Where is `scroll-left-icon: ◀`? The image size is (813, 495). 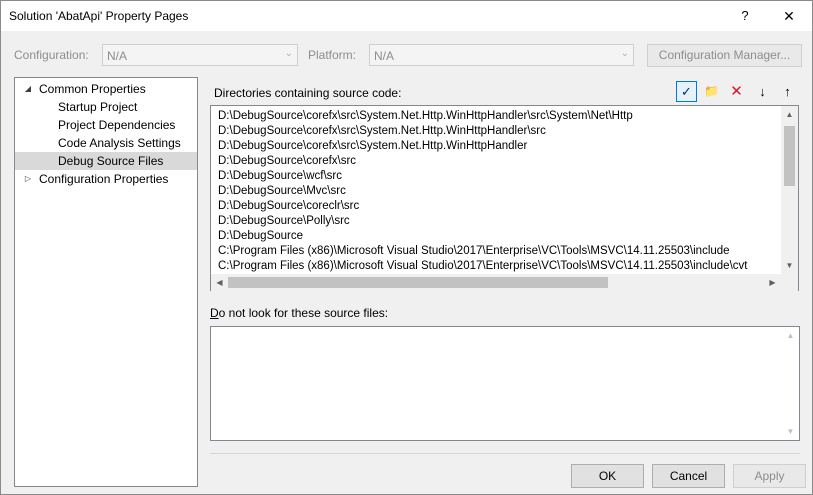
scroll-left-icon: ◀ is located at coordinates (219, 282).